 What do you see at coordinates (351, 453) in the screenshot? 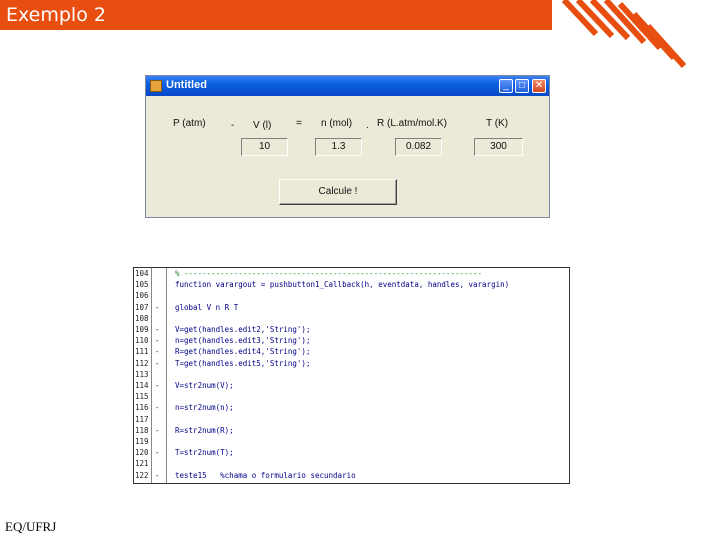
I see `code-line: 120- T=str2num(T);` at bounding box center [351, 453].